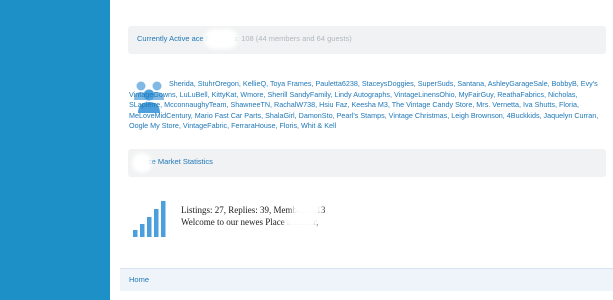  Describe the element at coordinates (139, 279) in the screenshot. I see `home-link: Home` at that location.